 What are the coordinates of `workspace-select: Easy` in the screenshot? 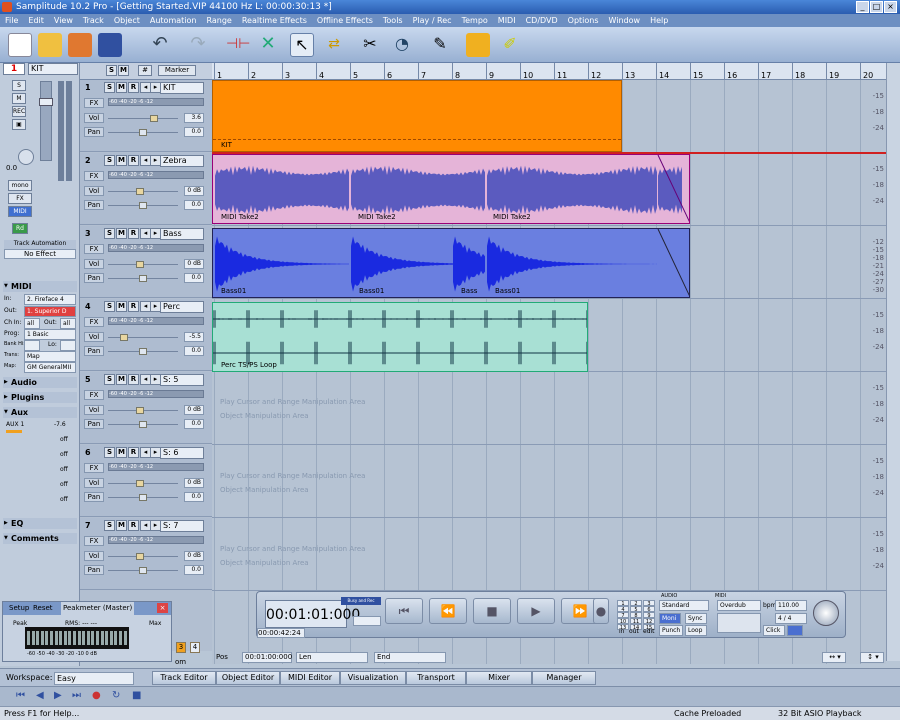 It's located at (94, 678).